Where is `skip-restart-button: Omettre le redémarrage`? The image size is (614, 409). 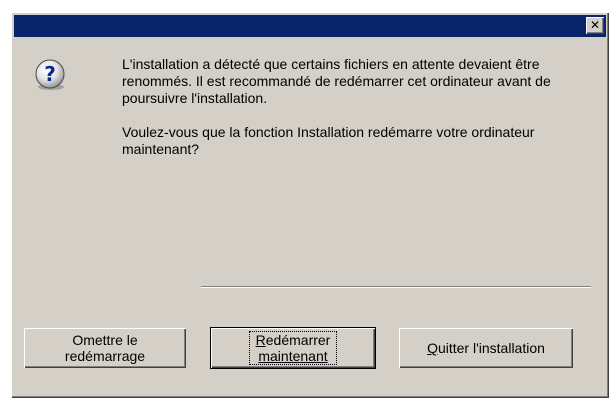 skip-restart-button: Omettre le redémarrage is located at coordinates (105, 348).